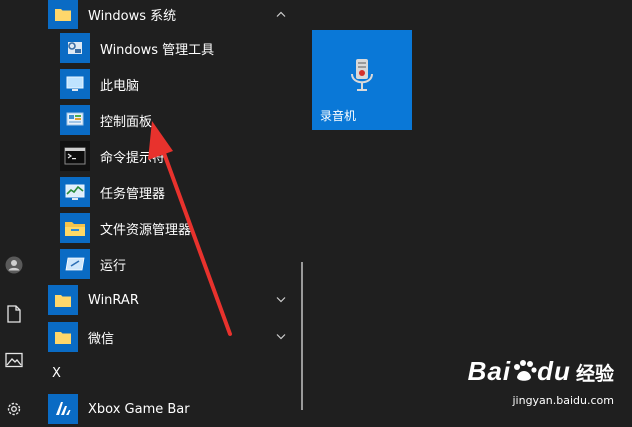  Describe the element at coordinates (185, 120) in the screenshot. I see `list-item-control-panel: 控制面板` at that location.